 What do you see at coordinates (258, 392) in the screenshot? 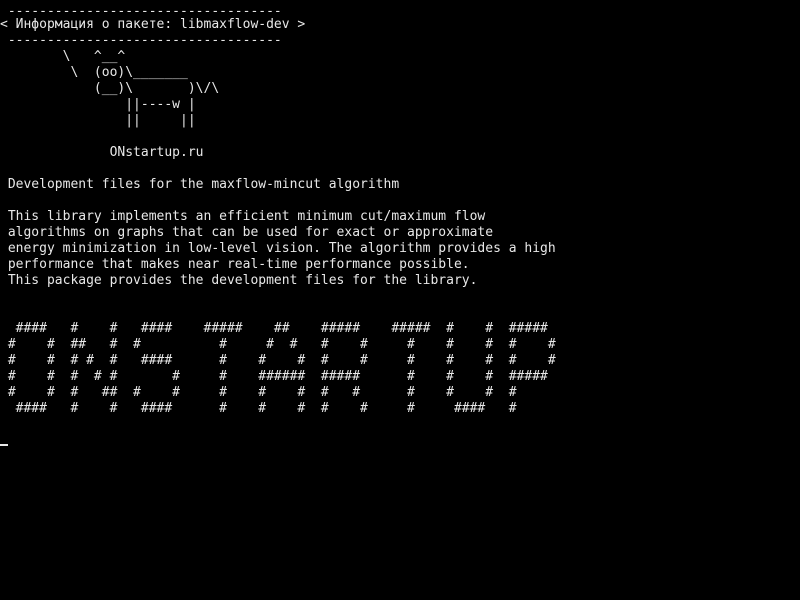
I see `banner-art-line: # # # ## # # # # # # # # # # #` at bounding box center [258, 392].